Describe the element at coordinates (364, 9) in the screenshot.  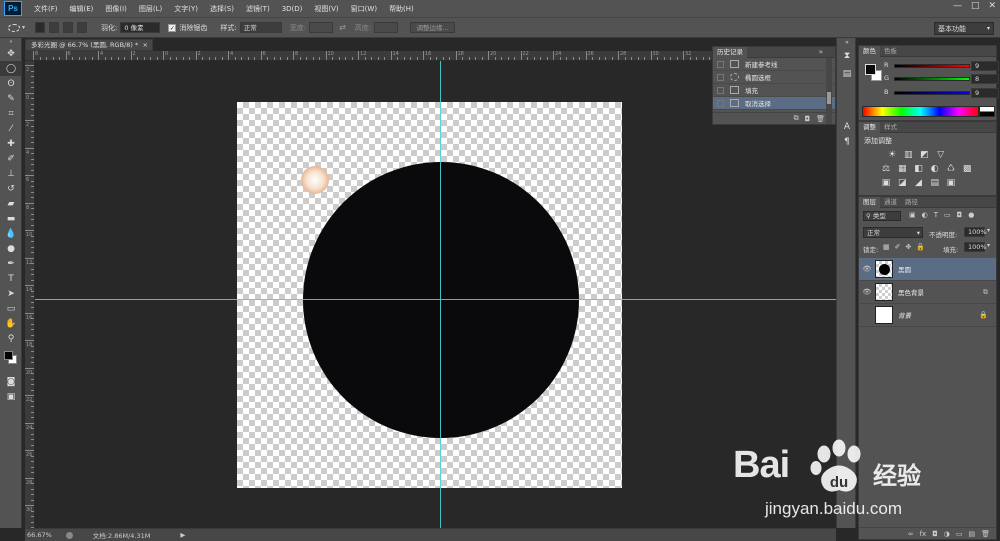
I see `menu-window: 窗口(W)` at that location.